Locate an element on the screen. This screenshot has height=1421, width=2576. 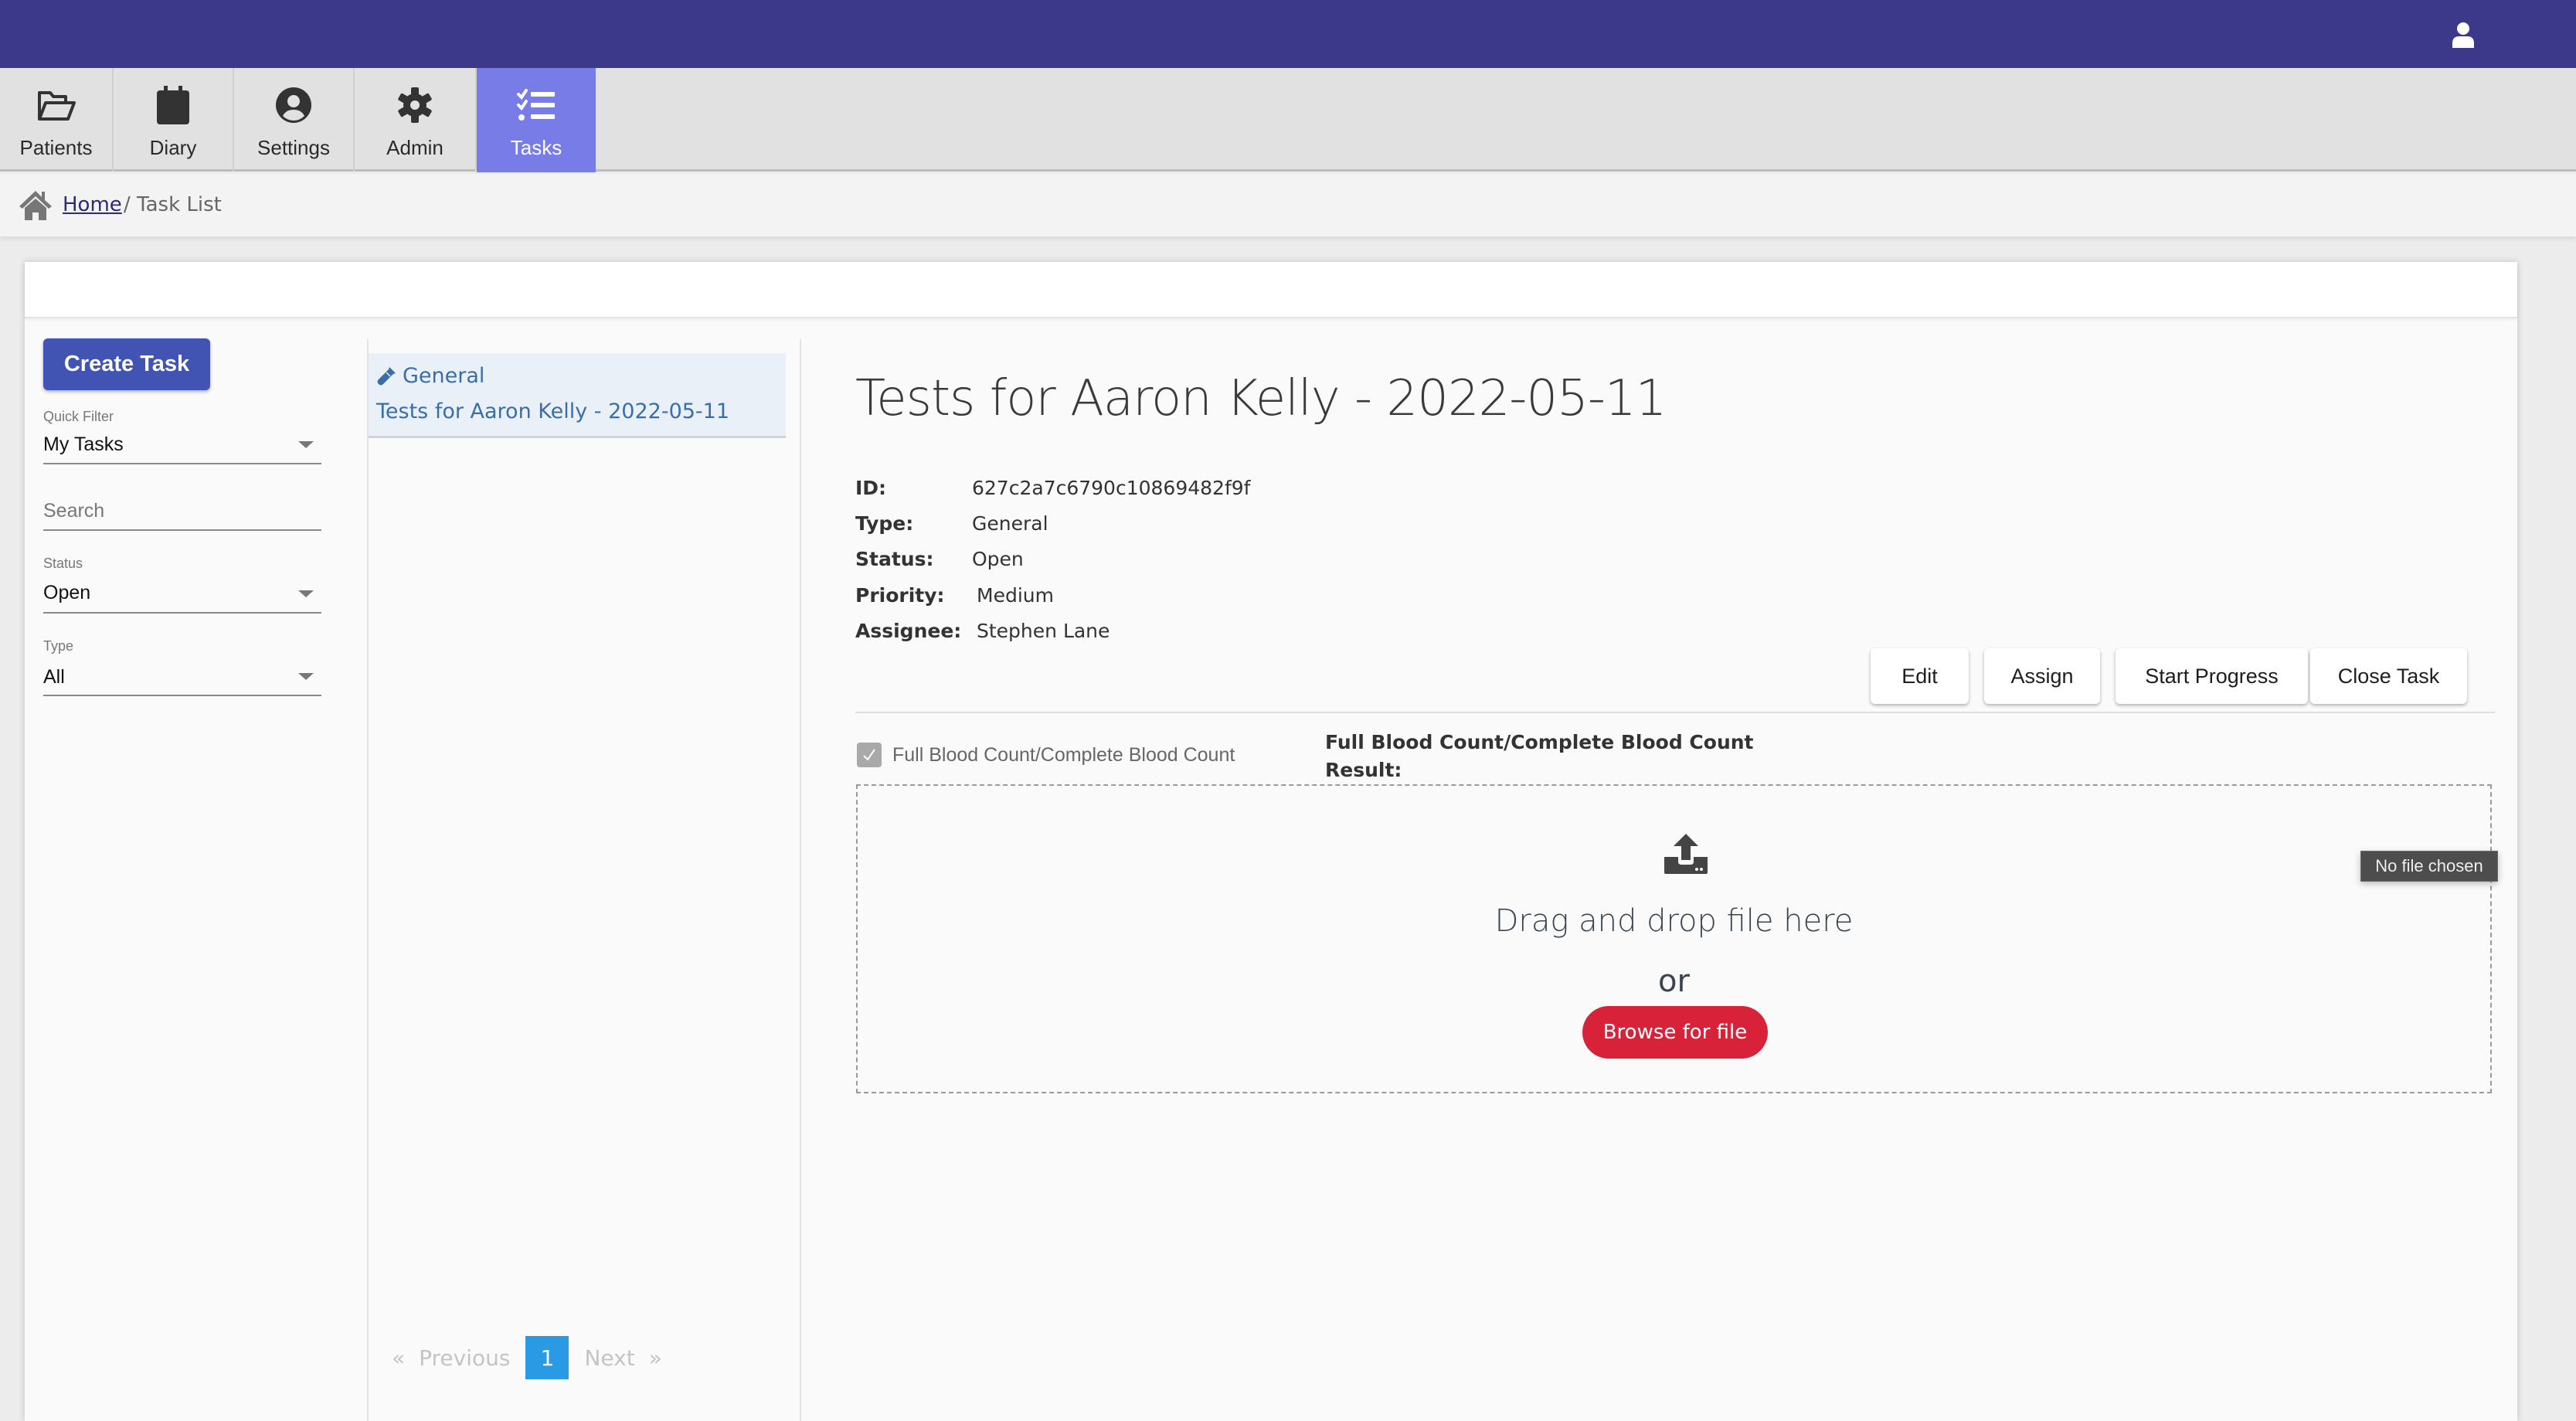
task-category: General is located at coordinates (444, 376).